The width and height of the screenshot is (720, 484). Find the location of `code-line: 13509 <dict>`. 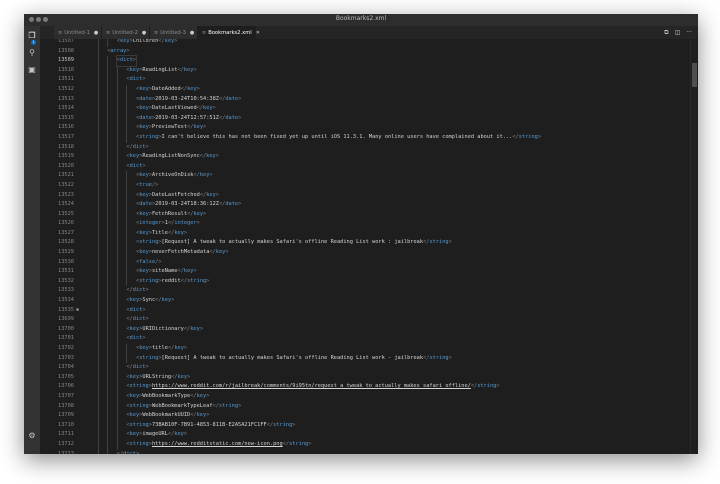

code-line: 13509 <dict> is located at coordinates (369, 61).